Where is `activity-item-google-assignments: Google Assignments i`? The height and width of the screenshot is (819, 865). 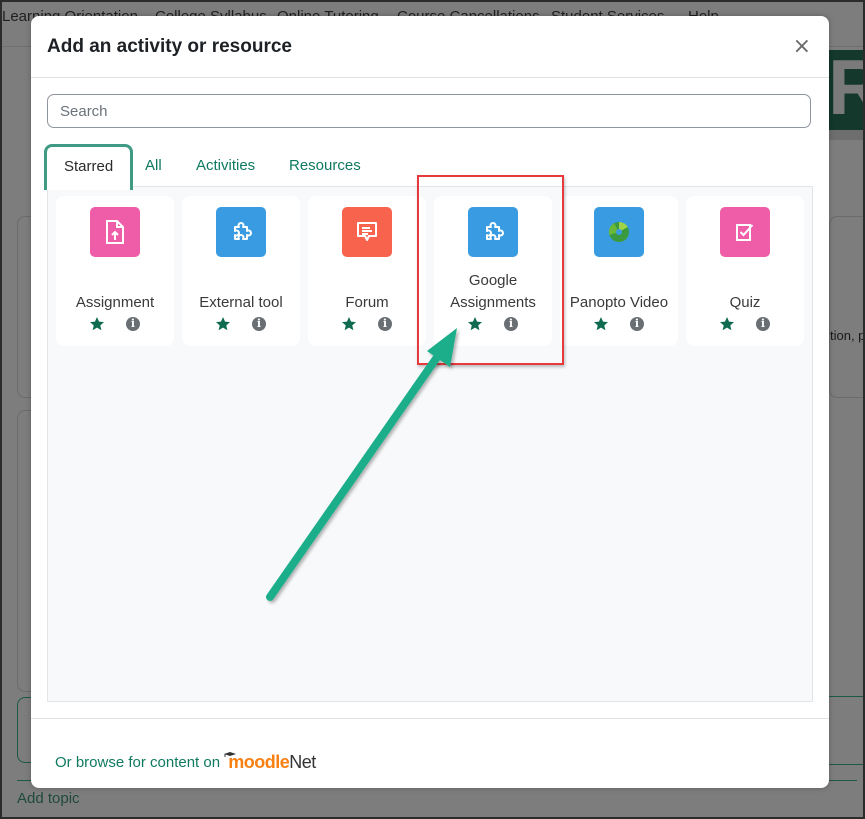
activity-item-google-assignments: Google Assignments i is located at coordinates (493, 271).